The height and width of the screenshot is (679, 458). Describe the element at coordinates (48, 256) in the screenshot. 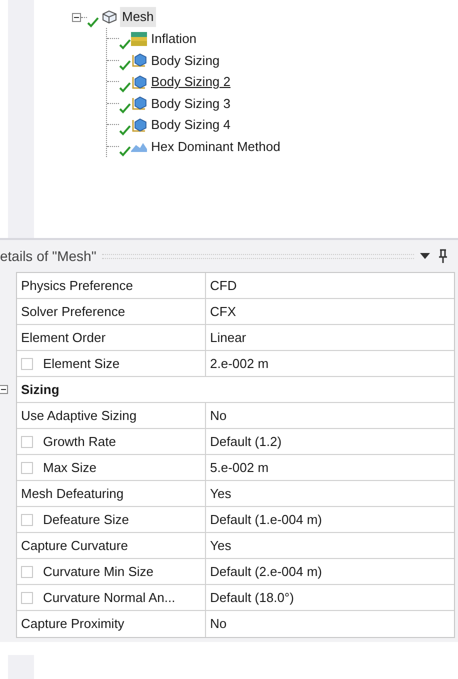

I see `panel-title: etails of "Mesh"` at that location.